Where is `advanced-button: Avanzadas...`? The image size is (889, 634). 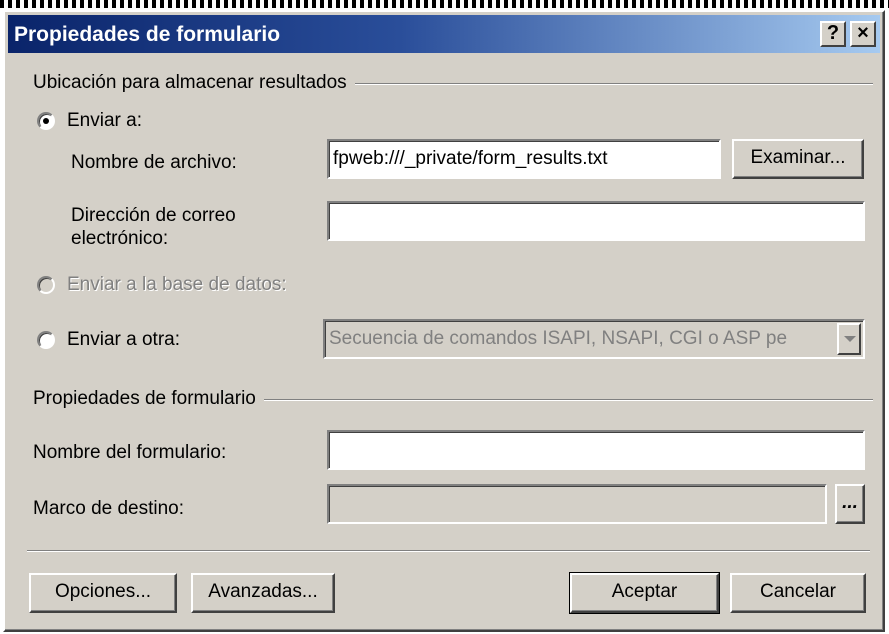 advanced-button: Avanzadas... is located at coordinates (263, 593).